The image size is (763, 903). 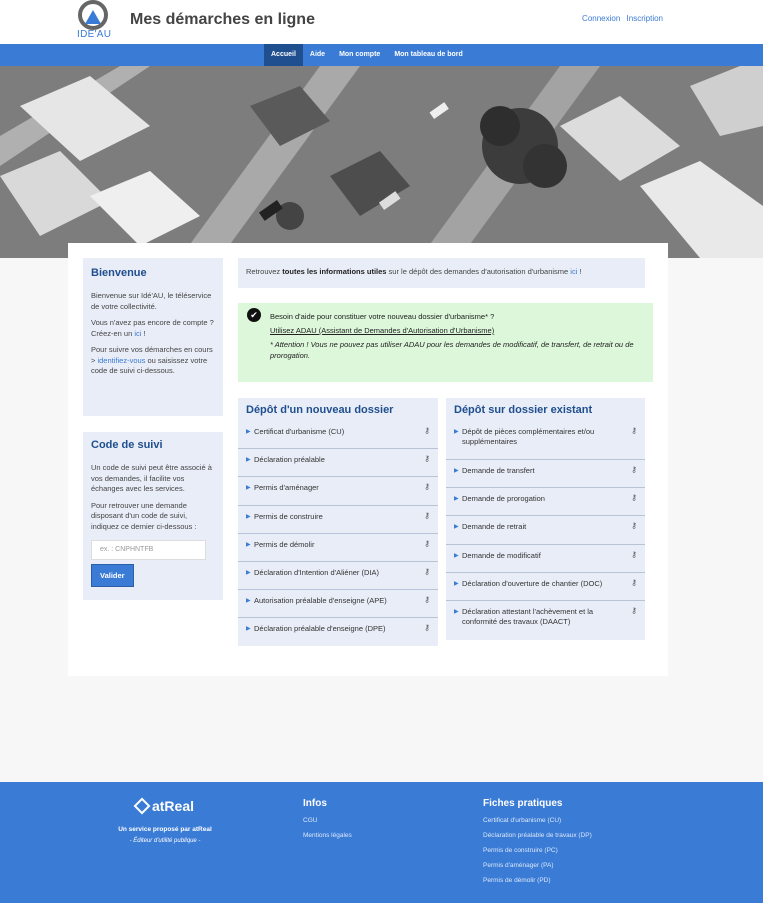 I want to click on login-link: Connexion, so click(x=601, y=18).